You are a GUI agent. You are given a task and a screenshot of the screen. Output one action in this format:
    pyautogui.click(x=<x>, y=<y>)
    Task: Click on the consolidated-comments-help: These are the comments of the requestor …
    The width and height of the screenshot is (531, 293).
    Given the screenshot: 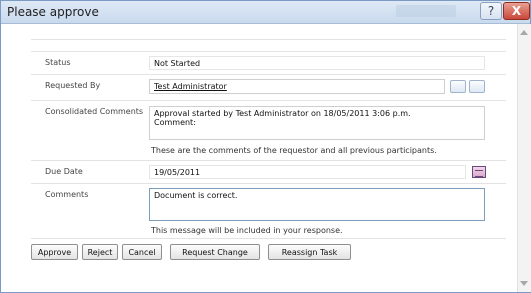 What is the action you would take?
    pyautogui.click(x=294, y=150)
    